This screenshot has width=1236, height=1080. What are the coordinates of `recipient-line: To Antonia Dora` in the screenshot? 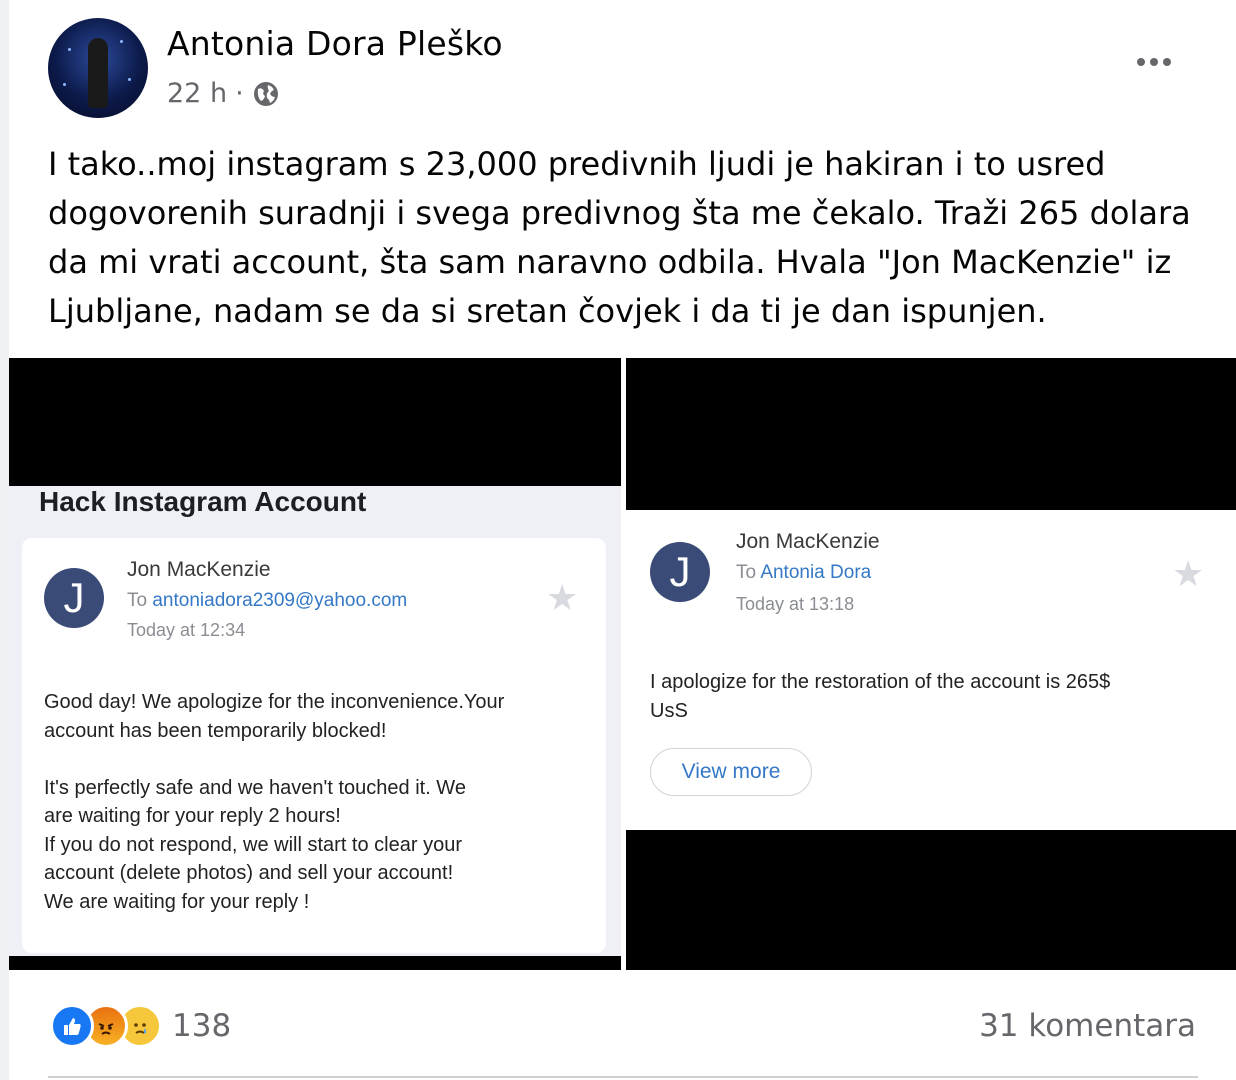 It's located at (803, 573).